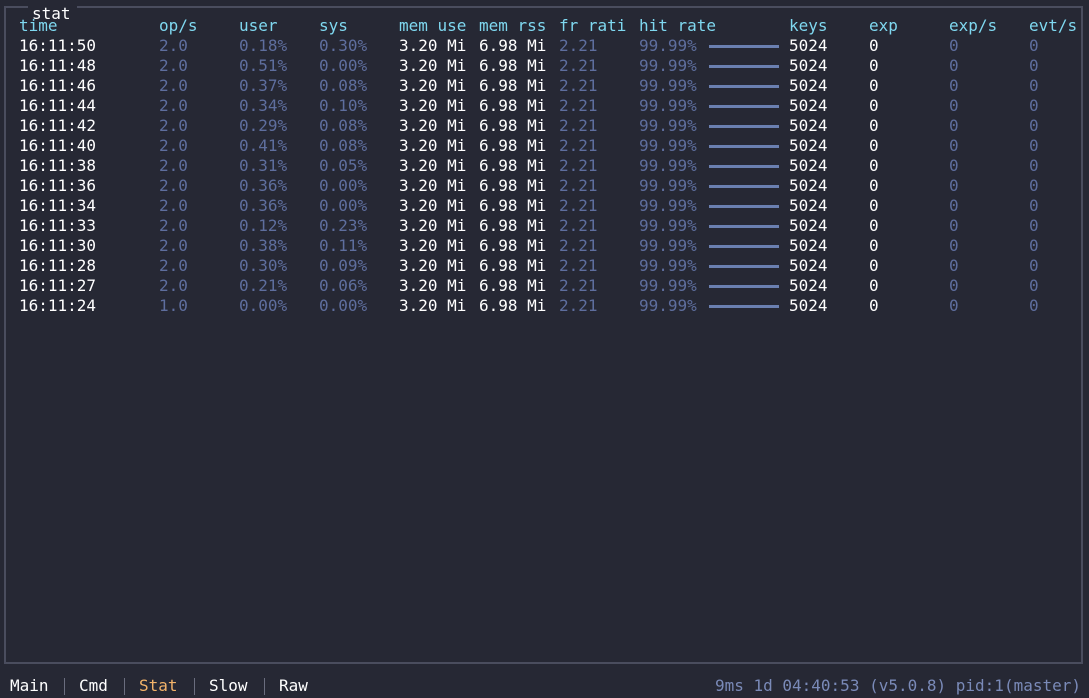 The height and width of the screenshot is (698, 1089). What do you see at coordinates (343, 285) in the screenshot?
I see `cell-sys: 0.06%` at bounding box center [343, 285].